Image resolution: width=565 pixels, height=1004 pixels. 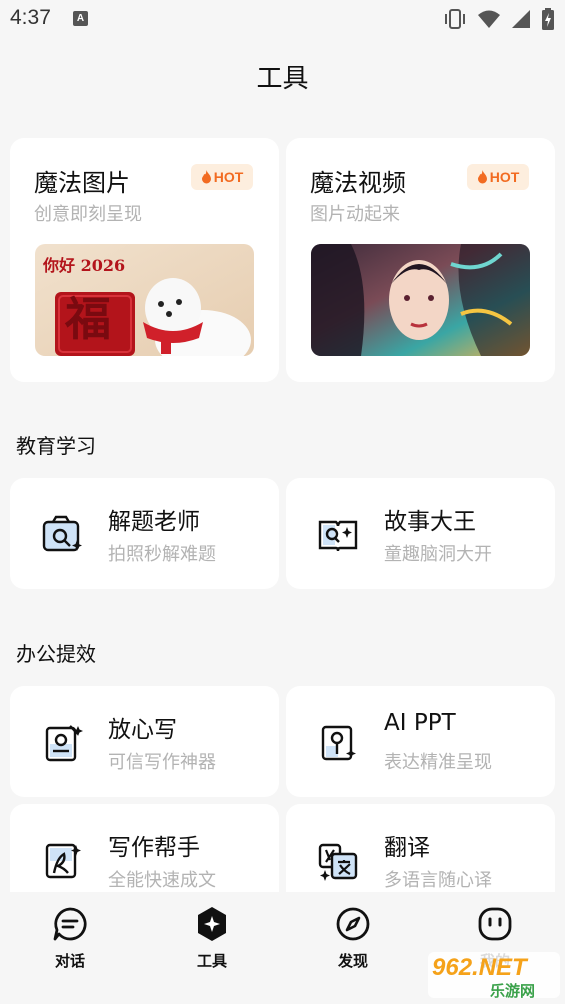 I want to click on tool-title: AI PPT, so click(x=420, y=723).